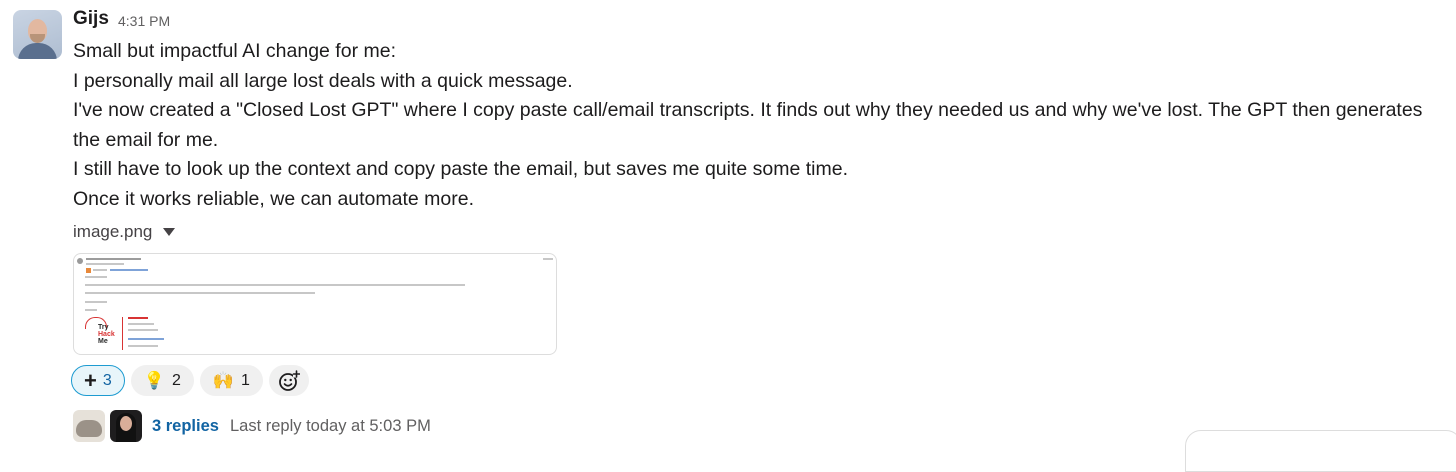 Image resolution: width=1456 pixels, height=472 pixels. Describe the element at coordinates (176, 380) in the screenshot. I see `reaction-count: 2` at that location.